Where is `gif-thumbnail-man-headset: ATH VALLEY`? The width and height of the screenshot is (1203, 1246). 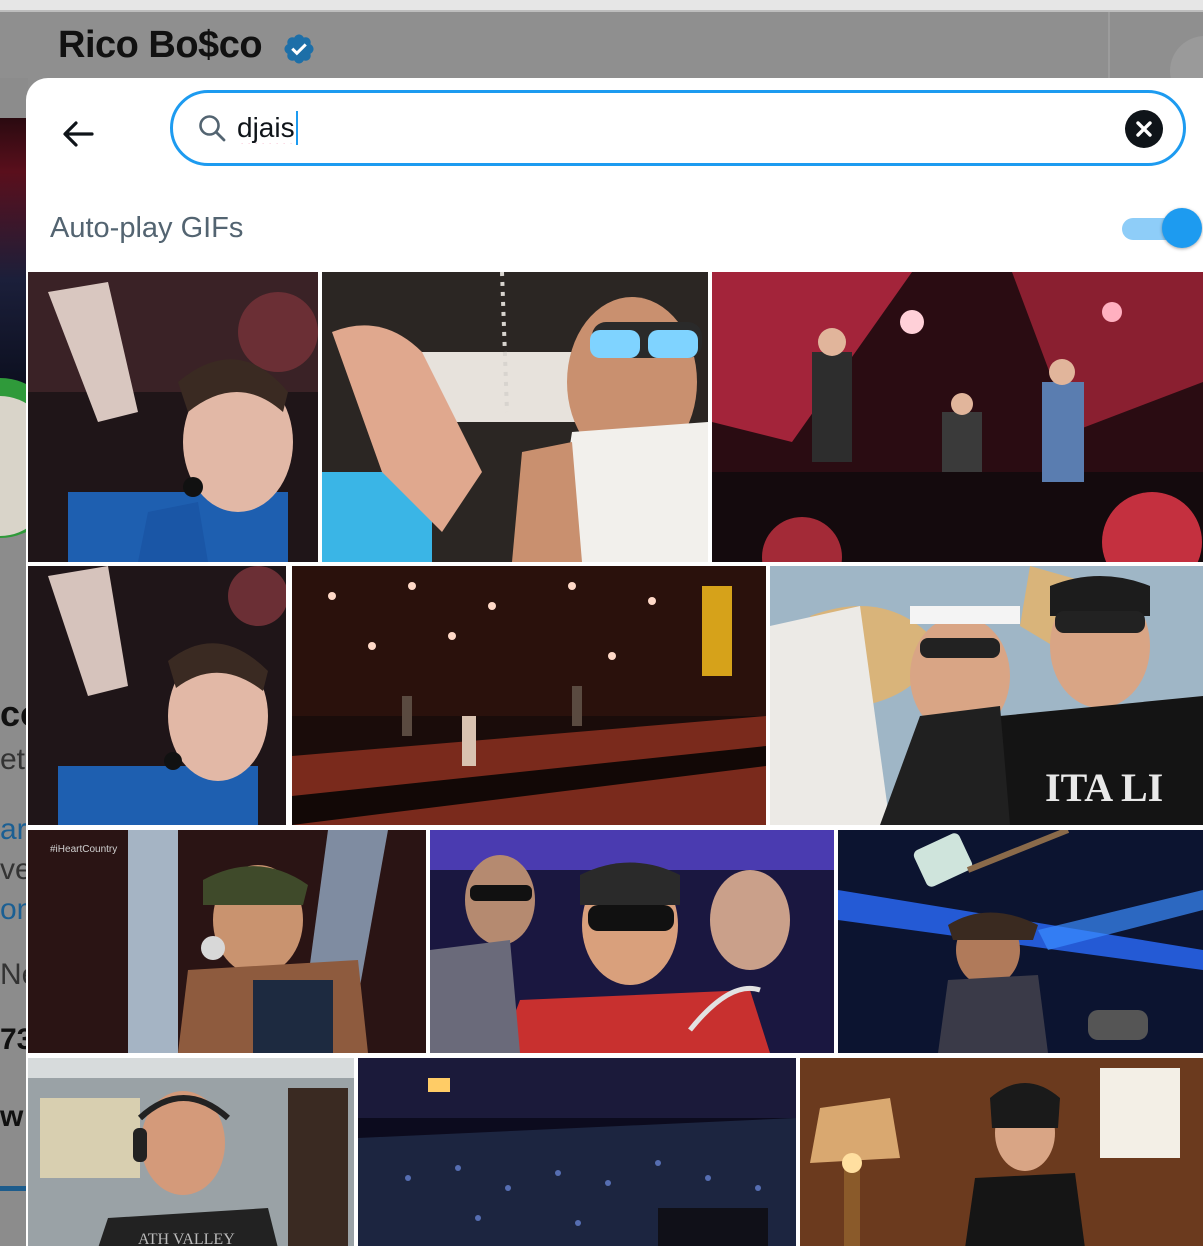 gif-thumbnail-man-headset: ATH VALLEY is located at coordinates (191, 1152).